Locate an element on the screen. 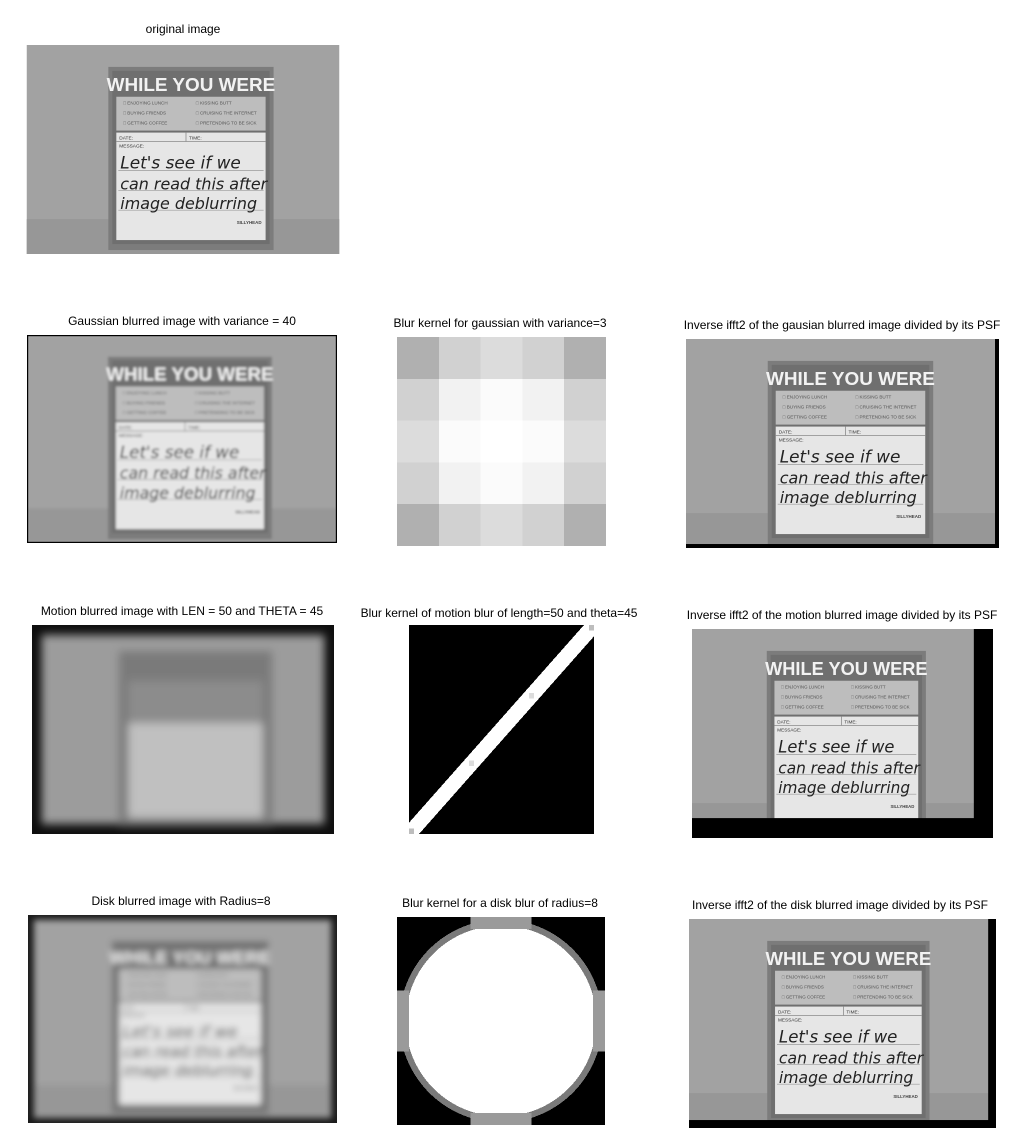 The image size is (1028, 1144). disk-kernel-title: Blur kernel for a disk blur of radius=8 is located at coordinates (500, 903).